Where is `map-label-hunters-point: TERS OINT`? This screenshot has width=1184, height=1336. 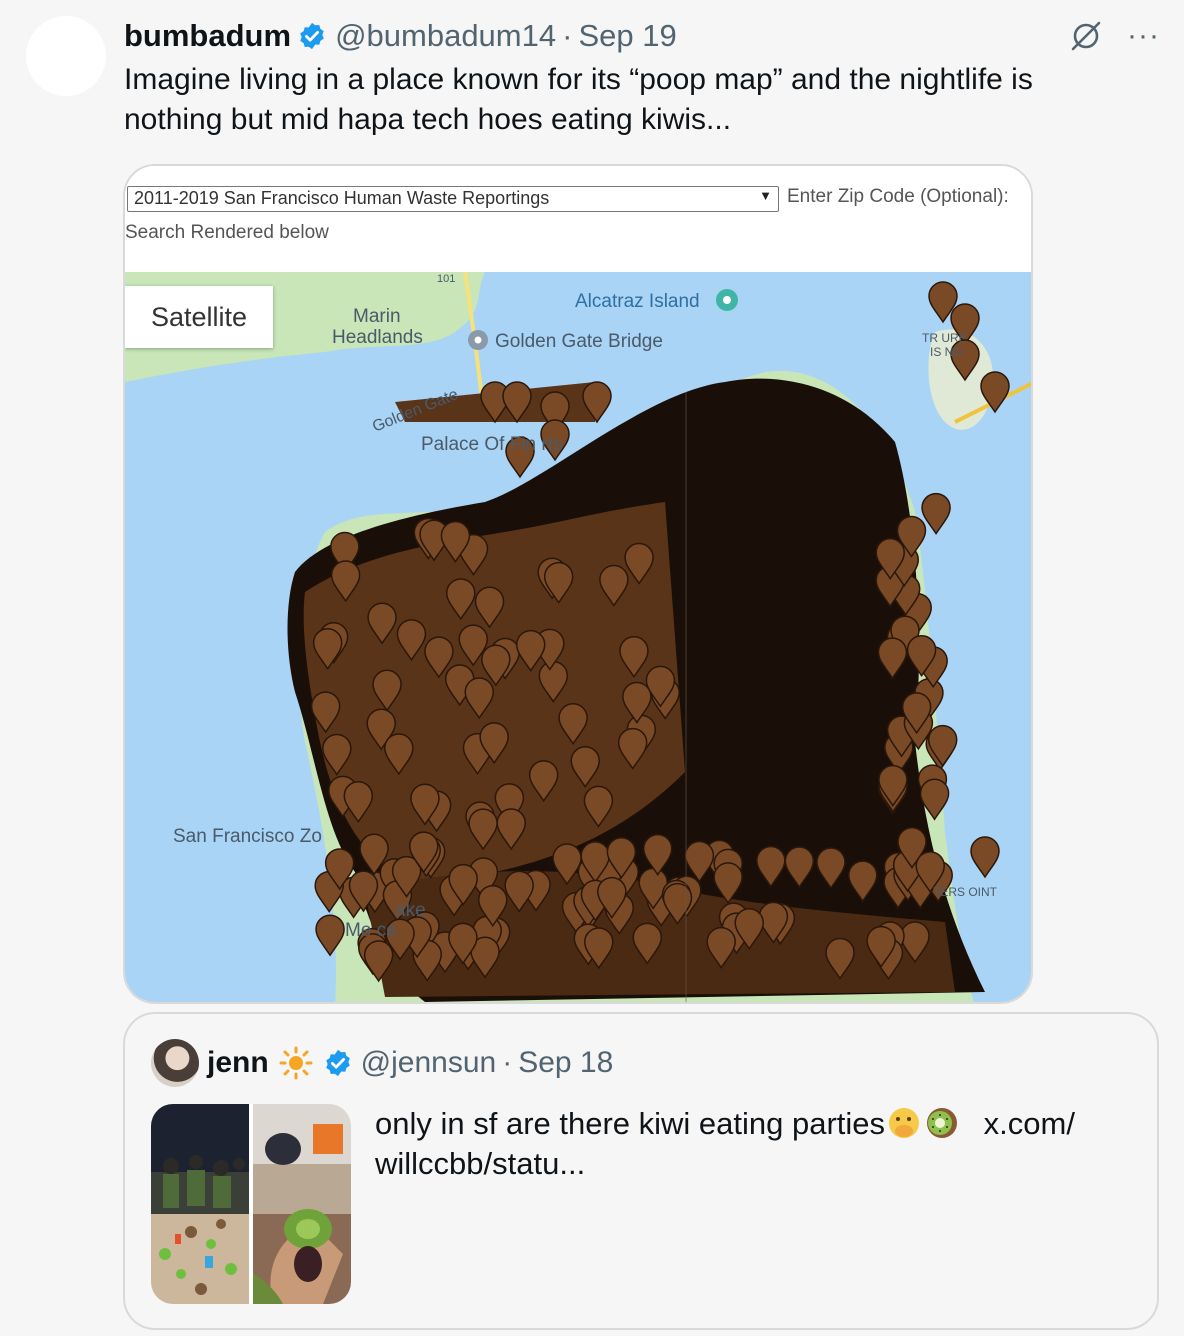
map-label-hunters-point: TERS OINT is located at coordinates (965, 892).